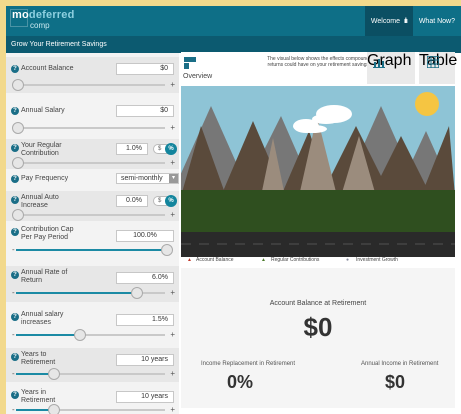 The image size is (461, 414). I want to click on tab-overview: Overview, so click(211, 68).